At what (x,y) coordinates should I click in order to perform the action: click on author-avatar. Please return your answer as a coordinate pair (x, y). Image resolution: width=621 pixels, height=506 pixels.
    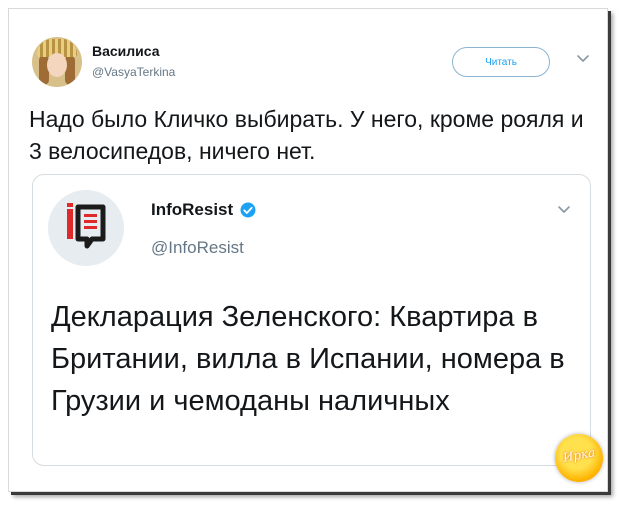
    Looking at the image, I should click on (57, 62).